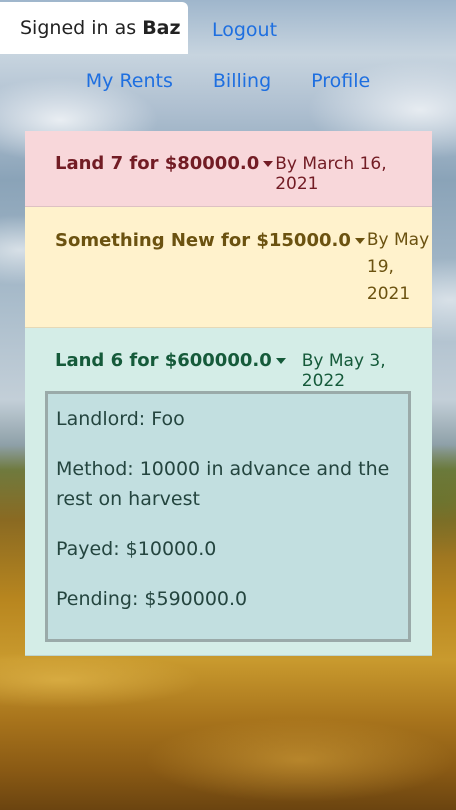 The width and height of the screenshot is (456, 810). What do you see at coordinates (203, 240) in the screenshot?
I see `rent-title: Something New for $15000.0` at bounding box center [203, 240].